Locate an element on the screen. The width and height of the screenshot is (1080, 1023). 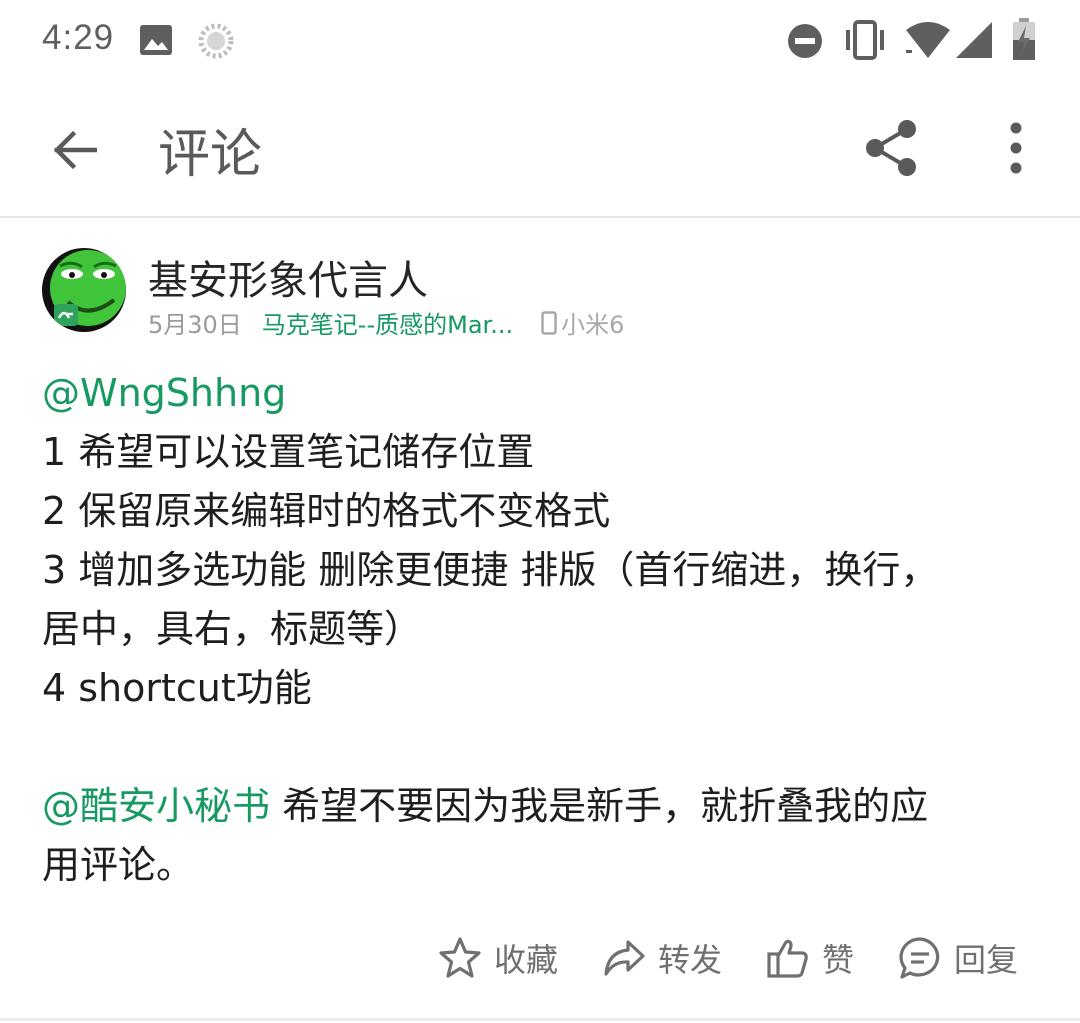
share-icon is located at coordinates (891, 148).